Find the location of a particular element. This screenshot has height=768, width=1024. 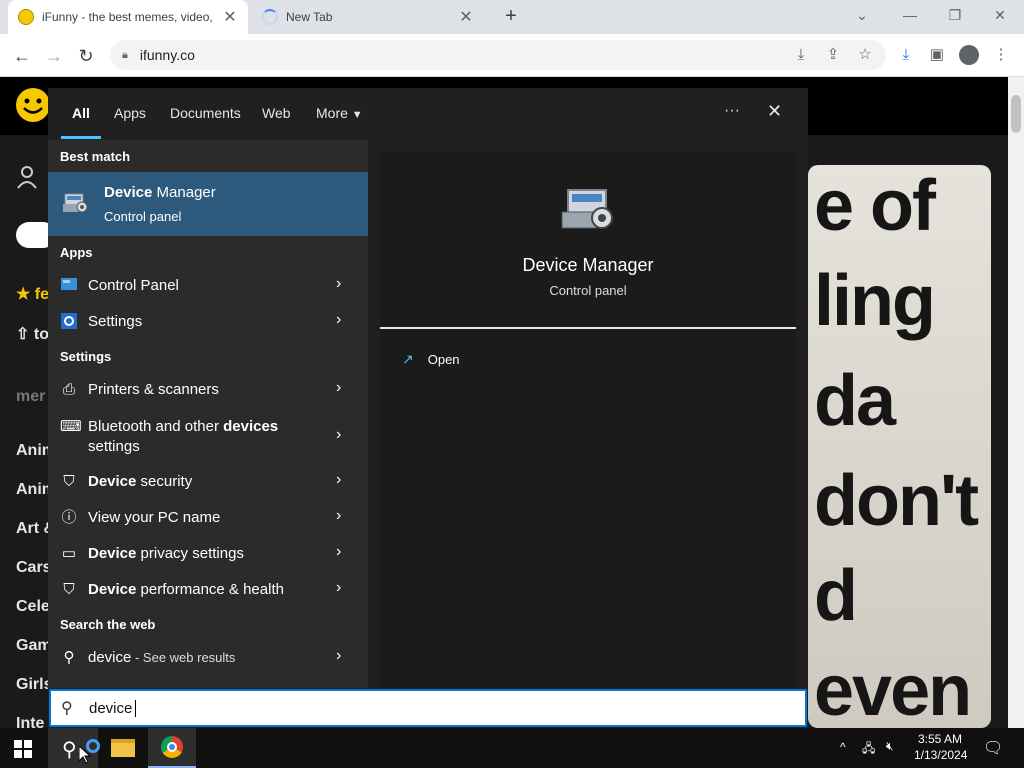

menu-heading: mer is located at coordinates (31, 396).